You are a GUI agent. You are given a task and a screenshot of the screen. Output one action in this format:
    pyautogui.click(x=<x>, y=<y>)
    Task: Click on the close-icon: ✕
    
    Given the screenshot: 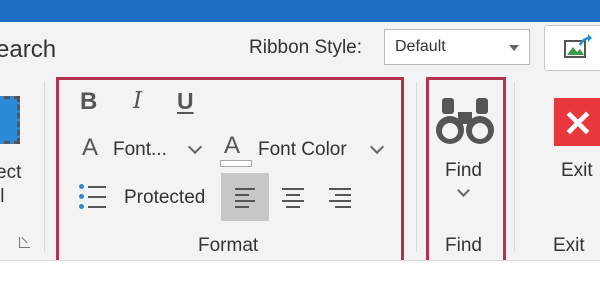 What is the action you would take?
    pyautogui.click(x=578, y=123)
    